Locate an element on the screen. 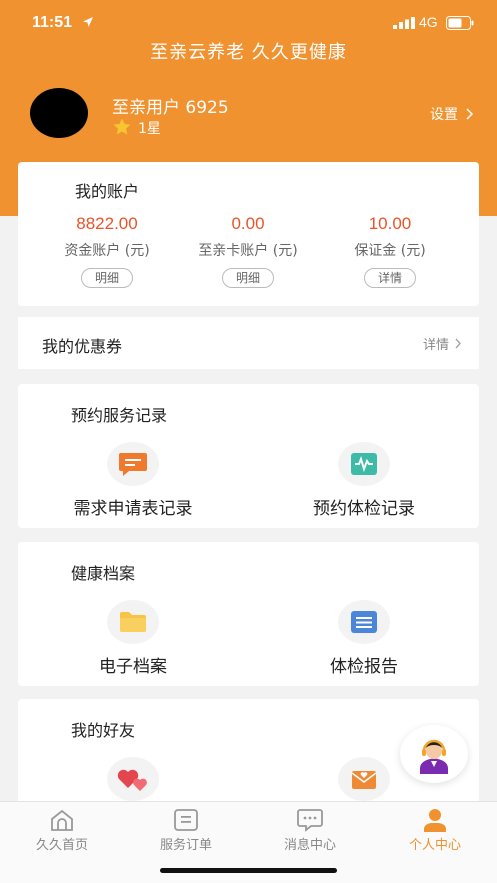  folder-icon is located at coordinates (133, 622).